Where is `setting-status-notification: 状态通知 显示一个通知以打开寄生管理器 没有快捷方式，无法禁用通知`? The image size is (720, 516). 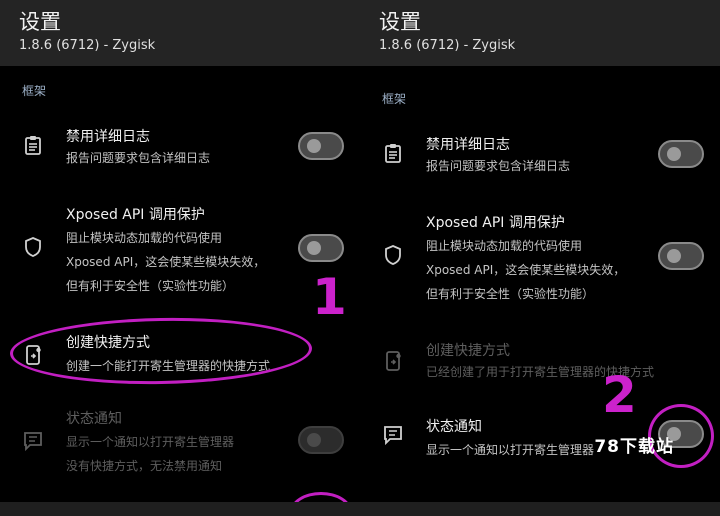 setting-status-notification: 状态通知 显示一个通知以打开寄生管理器 没有快捷方式，无法禁用通知 is located at coordinates (180, 443).